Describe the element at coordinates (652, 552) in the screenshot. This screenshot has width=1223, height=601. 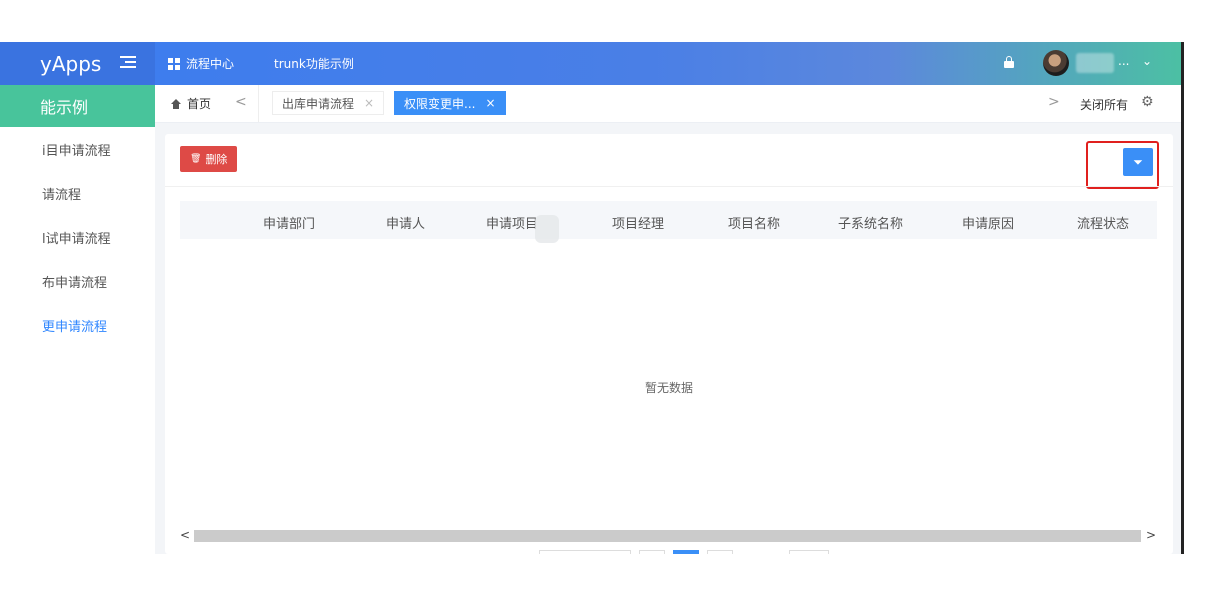
I see `prev-page-button` at that location.